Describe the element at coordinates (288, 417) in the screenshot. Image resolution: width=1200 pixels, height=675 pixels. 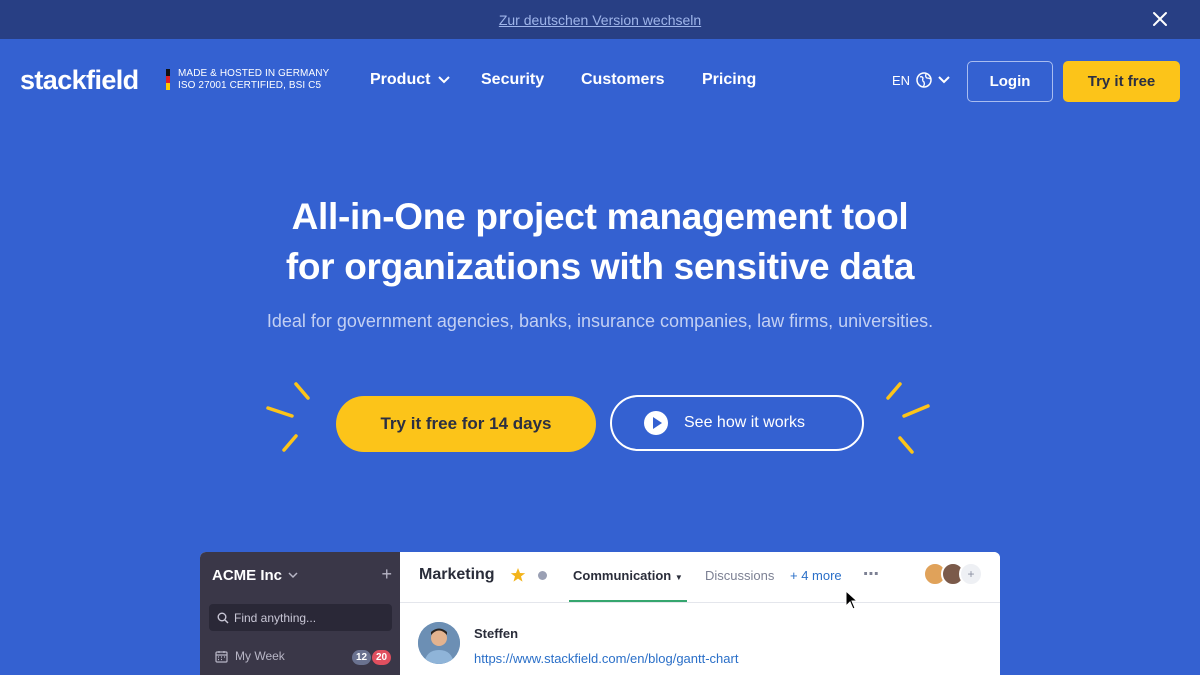
I see `spark-decoration-left` at that location.